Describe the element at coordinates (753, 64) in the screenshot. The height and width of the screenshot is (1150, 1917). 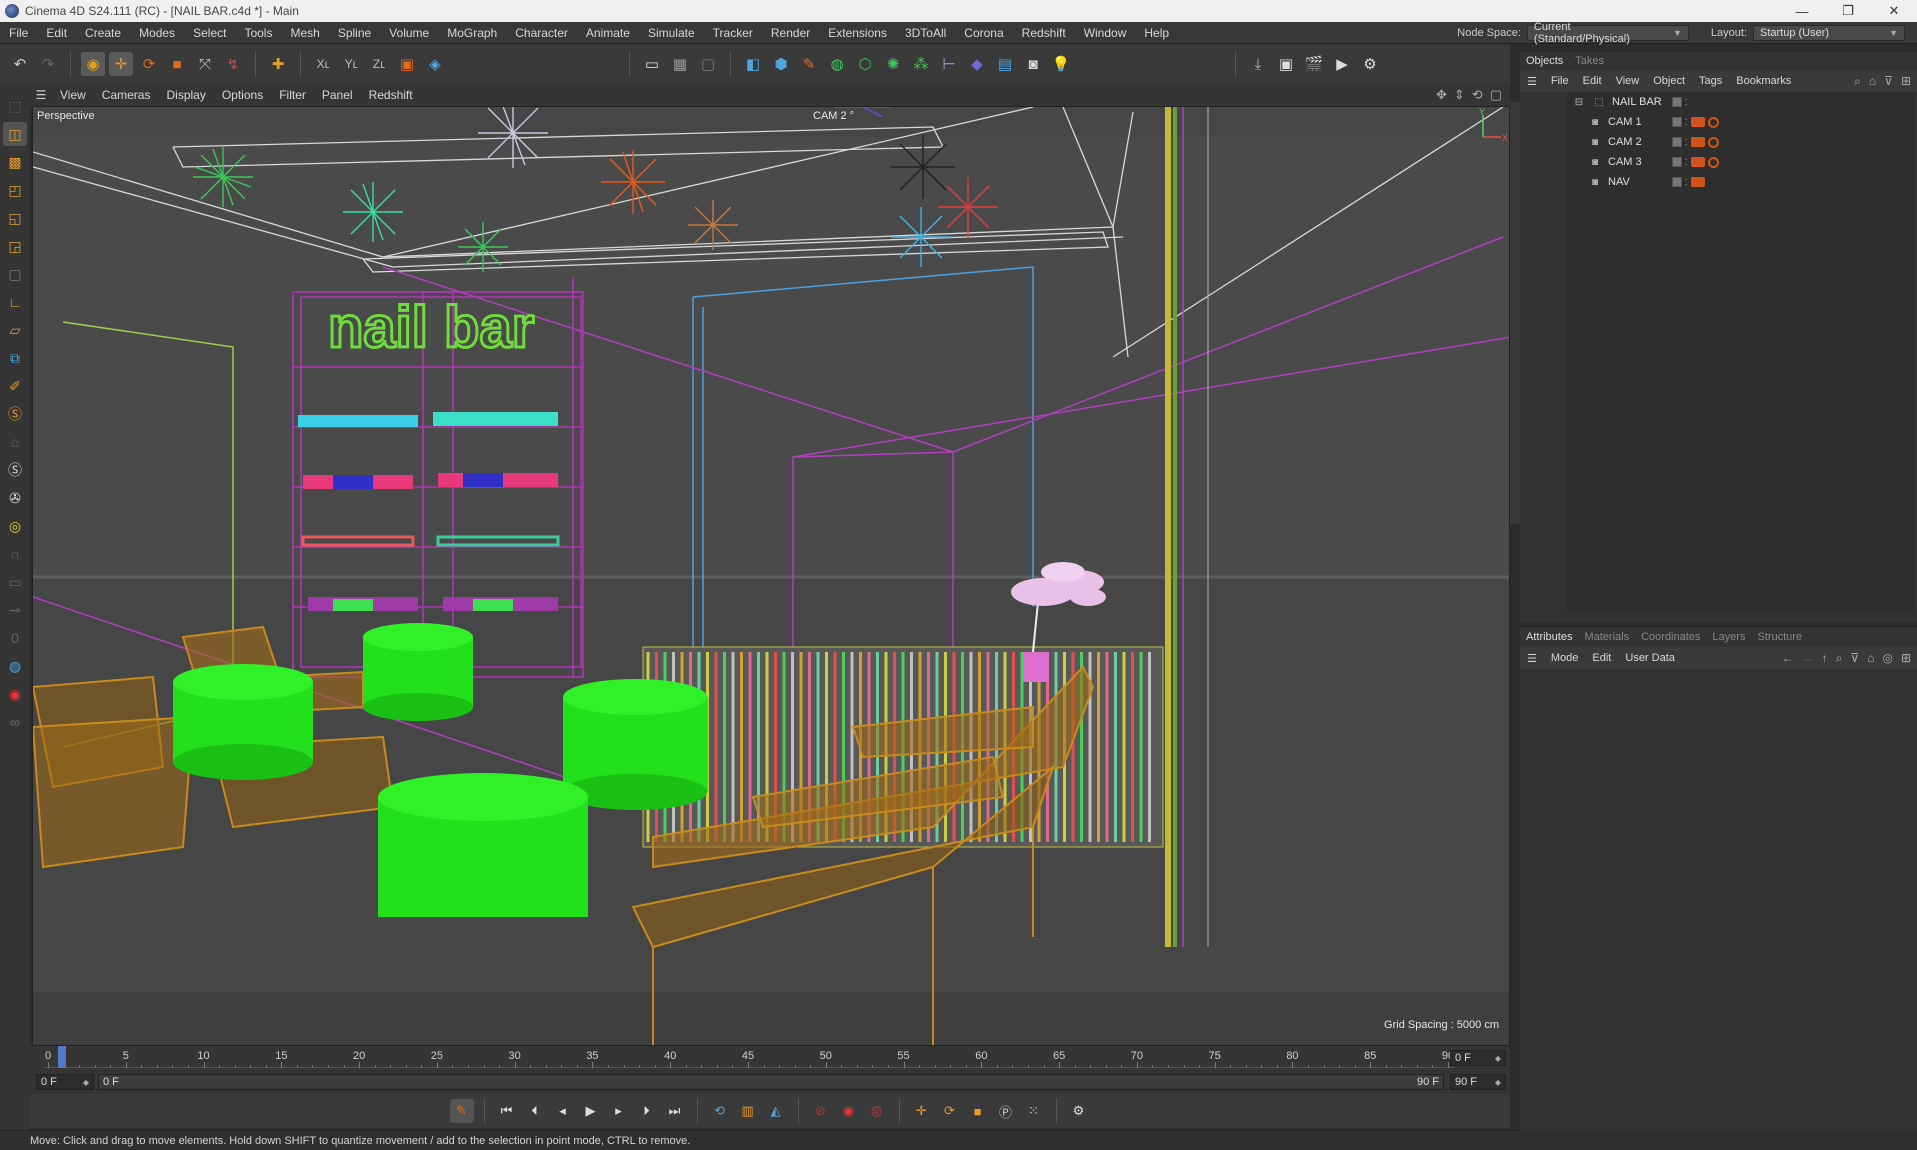
I see `cube-primitive-icon: ◧` at that location.